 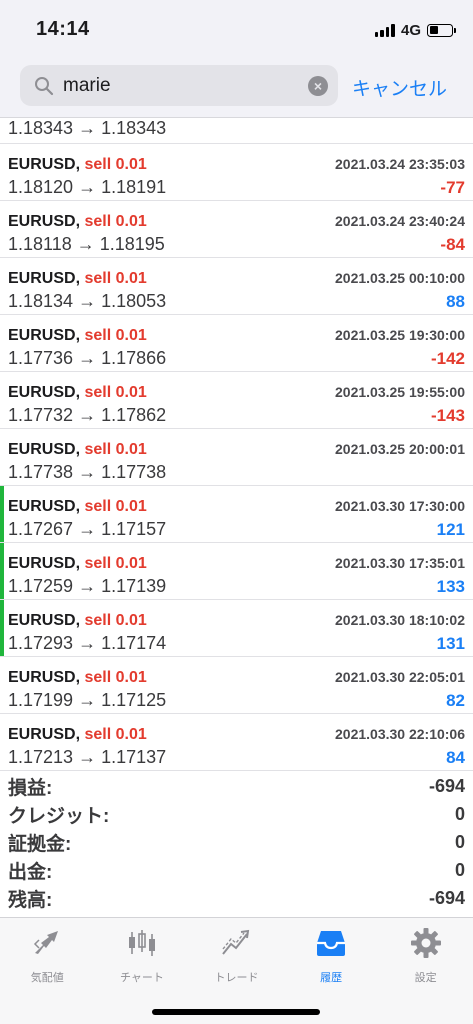 What do you see at coordinates (426, 945) in the screenshot?
I see `settings-icon` at bounding box center [426, 945].